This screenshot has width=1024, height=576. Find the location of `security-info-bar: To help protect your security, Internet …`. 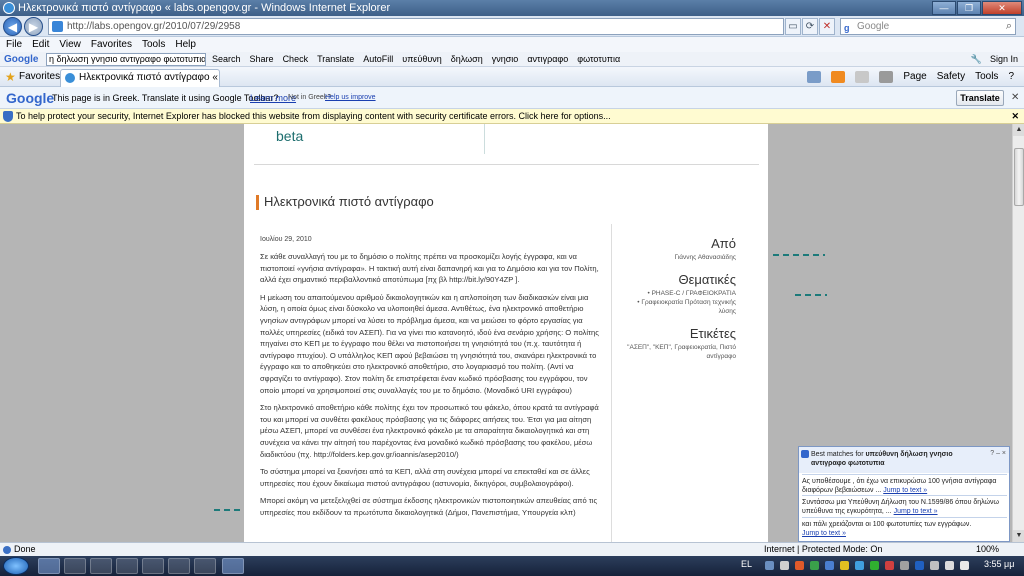

security-info-bar: To help protect your security, Internet … is located at coordinates (512, 116).